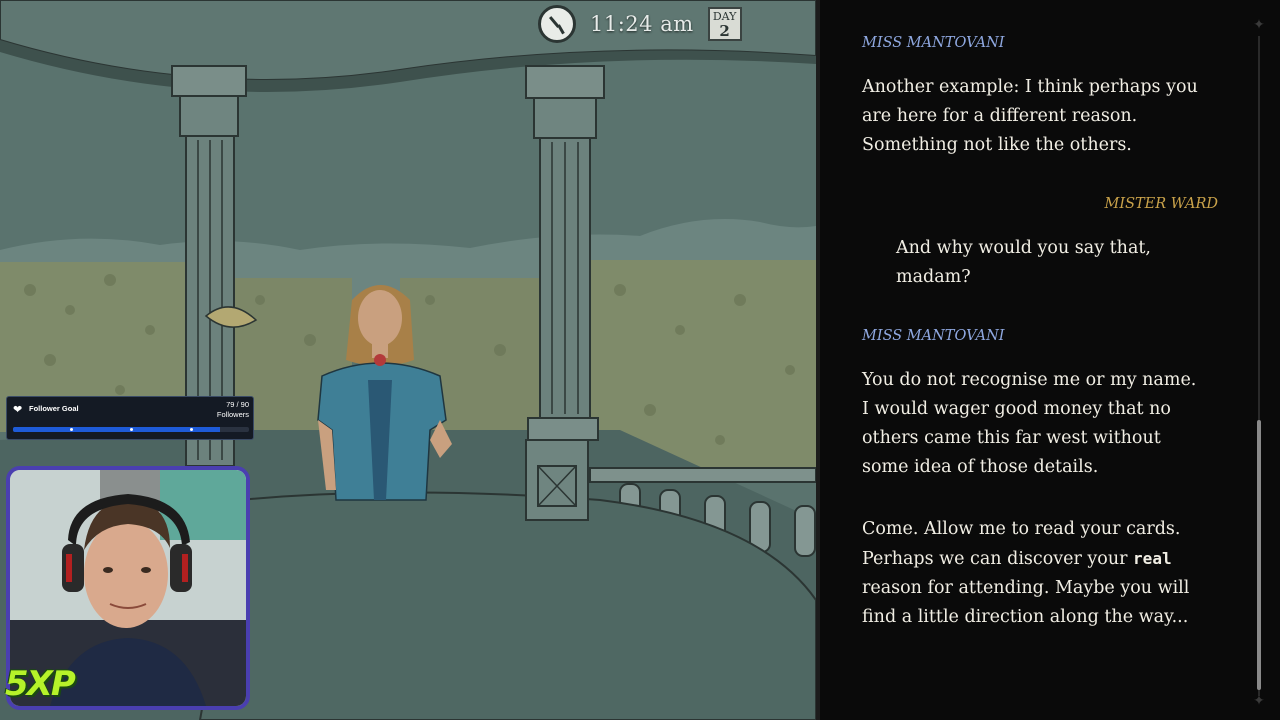  What do you see at coordinates (130, 418) in the screenshot?
I see `follower-goal-widget: ❤ Follower Goal 79 / 90 Followers` at bounding box center [130, 418].